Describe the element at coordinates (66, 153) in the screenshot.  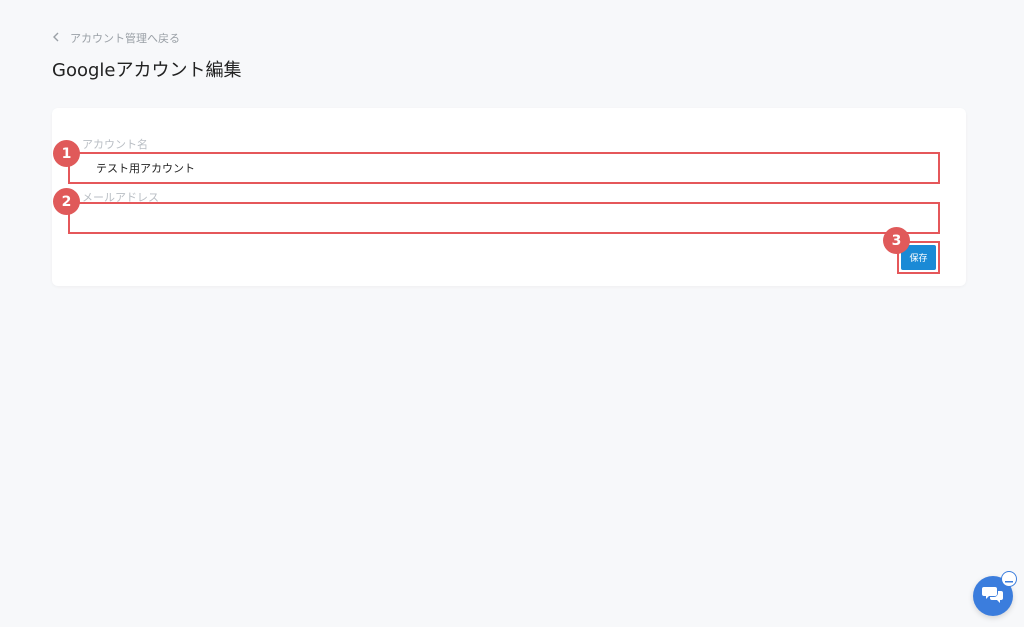
I see `annotation-badge-1: 1` at that location.